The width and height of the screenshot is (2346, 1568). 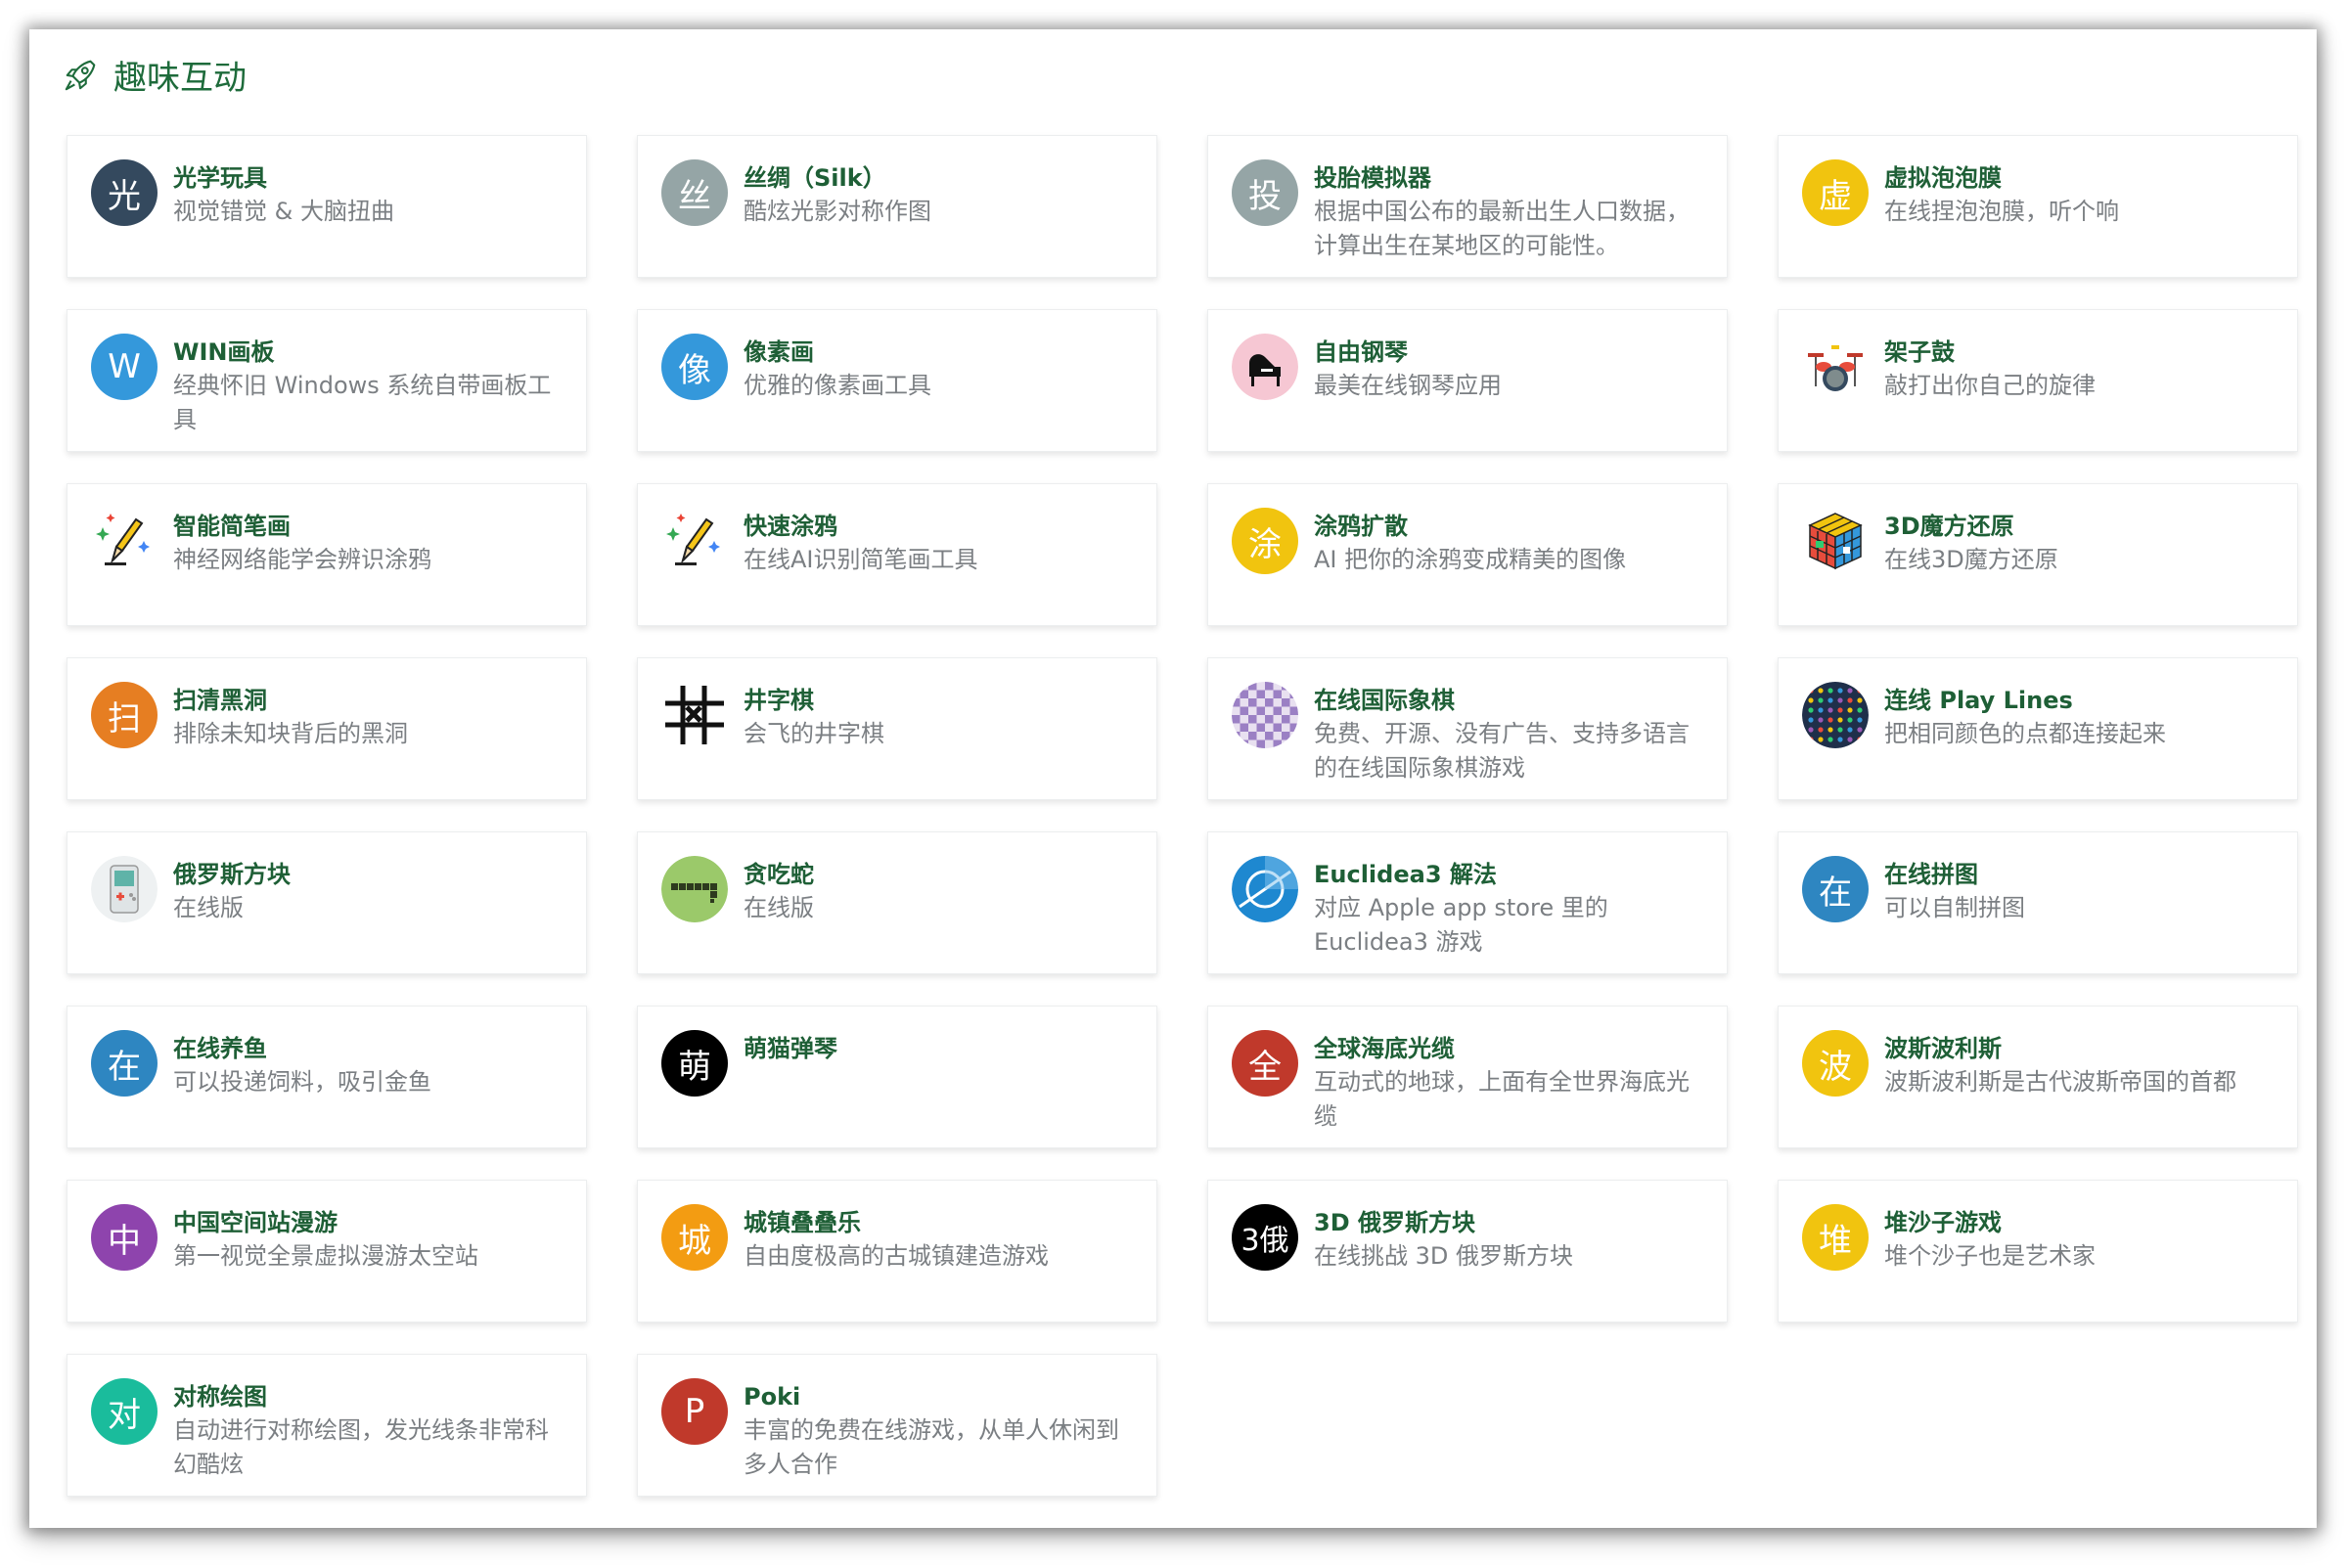 What do you see at coordinates (932, 1447) in the screenshot?
I see `card-description: 丰富的免费在线游戏，从单人休闲到多人合作` at bounding box center [932, 1447].